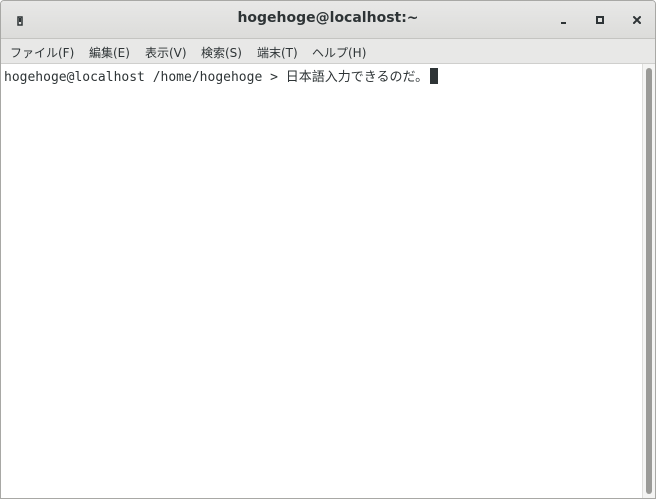 The height and width of the screenshot is (499, 656). I want to click on text-cursor, so click(434, 76).